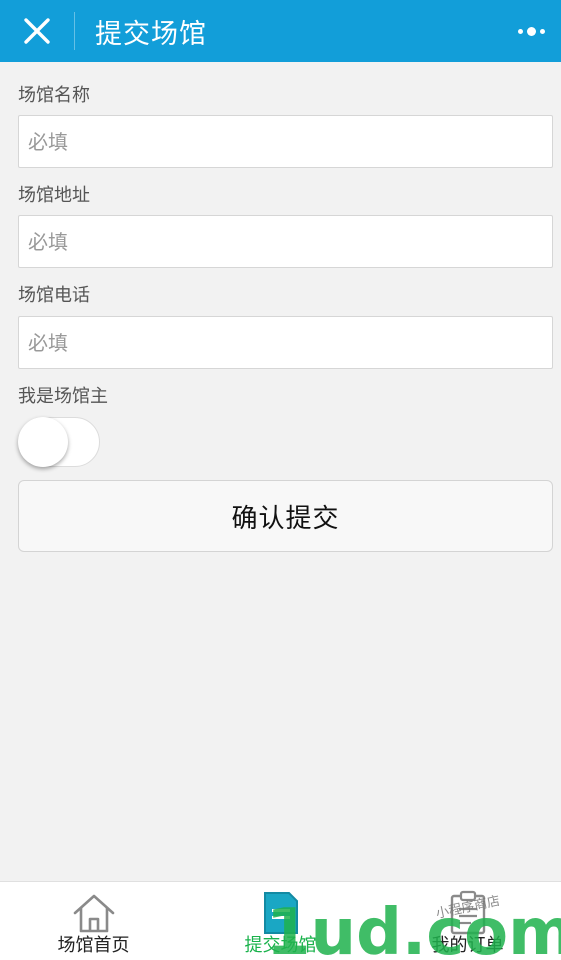 Image resolution: width=561 pixels, height=960 pixels. Describe the element at coordinates (520, 31) in the screenshot. I see `more-dots-icon` at that location.